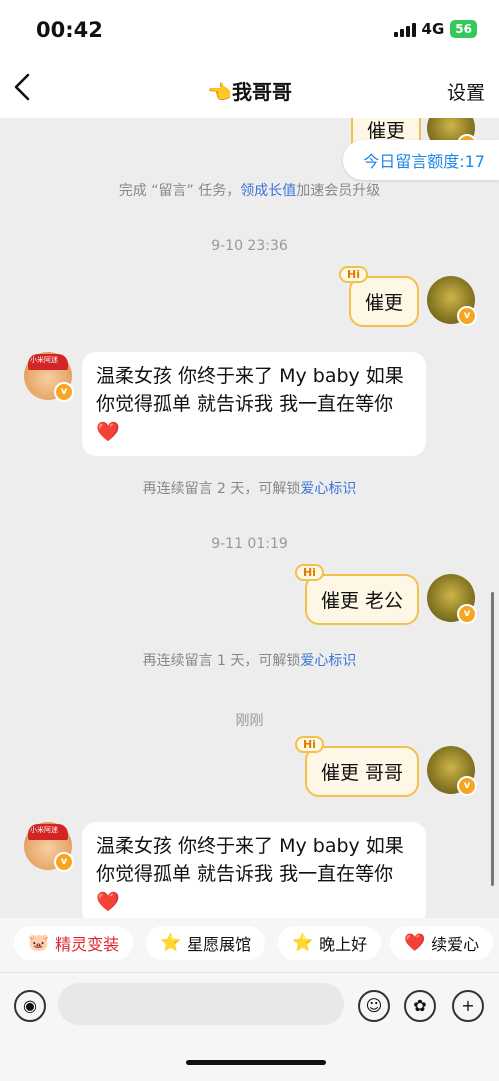 This screenshot has width=499, height=1081. I want to click on chip-good-evening: ⭐ 晚上好, so click(330, 943).